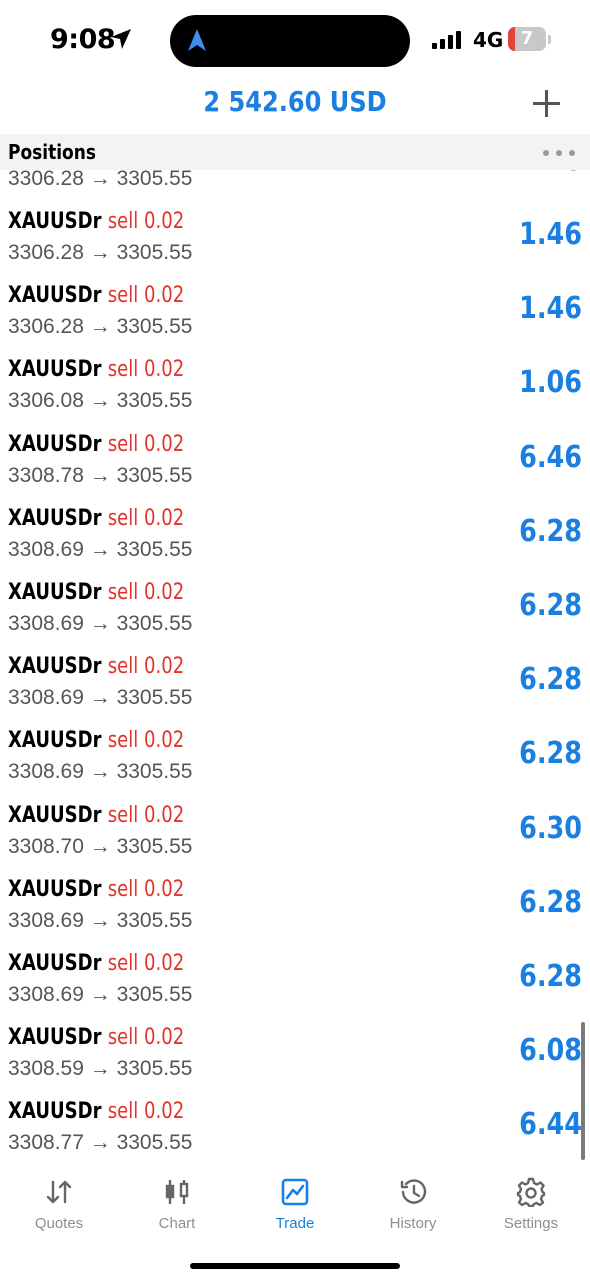  I want to click on position-row: XAUUSDr sell 0.02 3308.77 → 3305.55 6.44, so click(295, 1128).